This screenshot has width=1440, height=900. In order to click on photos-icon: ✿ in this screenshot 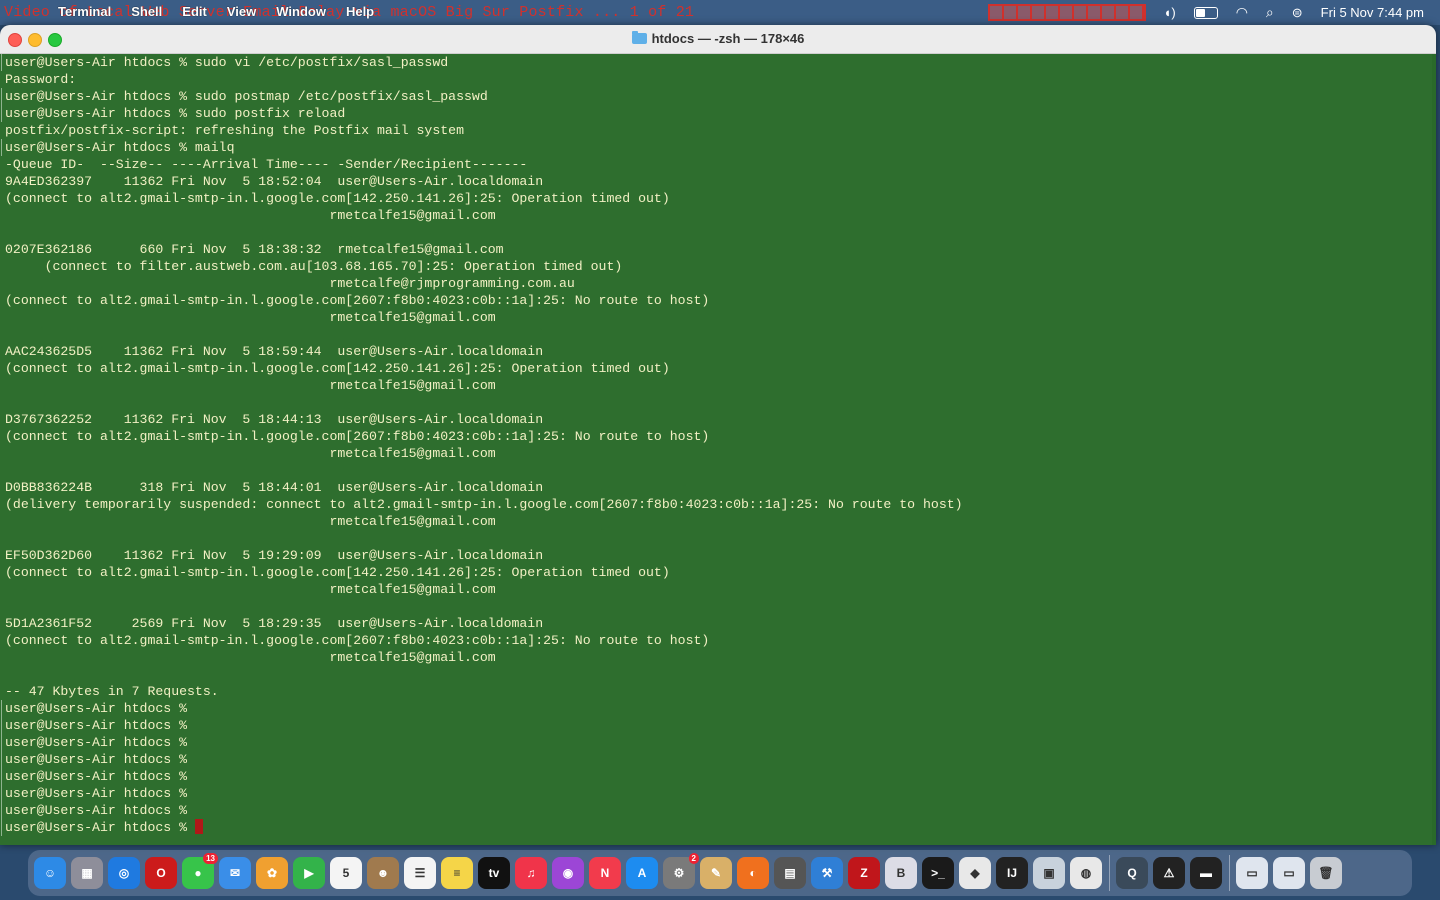, I will do `click(272, 873)`.